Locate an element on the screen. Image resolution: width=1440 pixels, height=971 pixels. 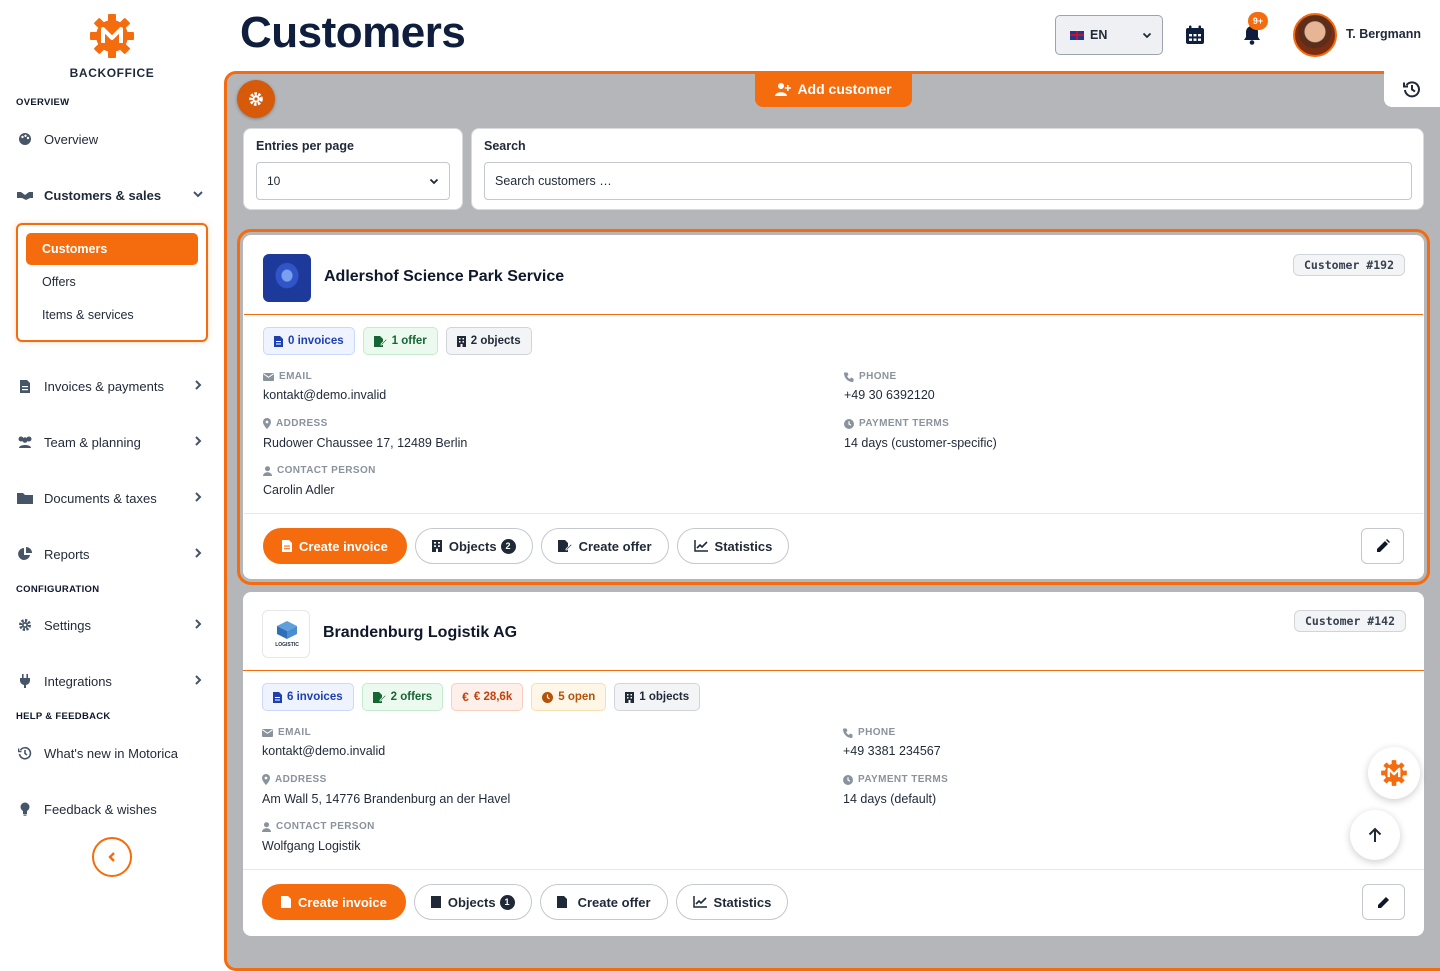
nav-integrations: Integrations is located at coordinates (112, 681).